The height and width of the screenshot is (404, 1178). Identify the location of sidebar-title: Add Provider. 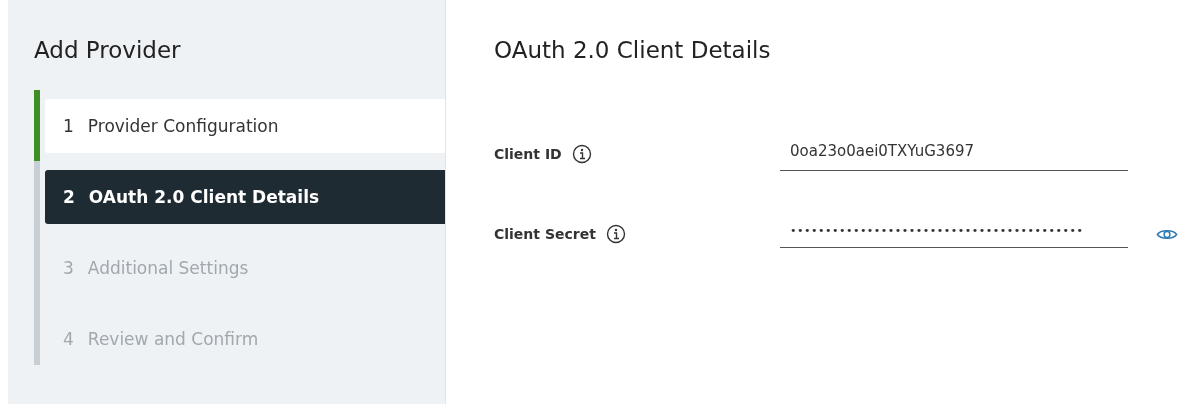
(108, 50).